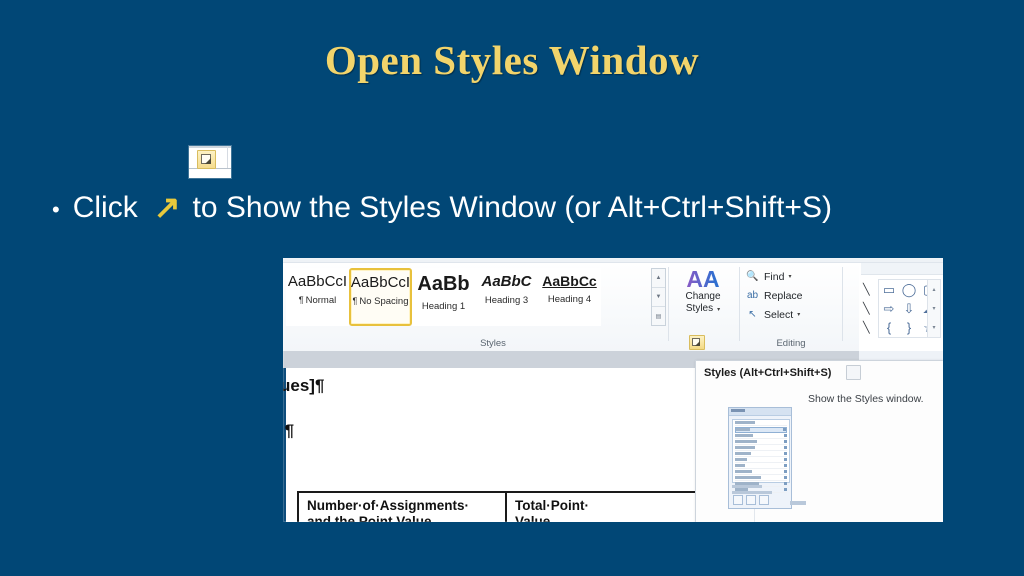  Describe the element at coordinates (321, 301) in the screenshot. I see `style-label-text: Normal` at that location.